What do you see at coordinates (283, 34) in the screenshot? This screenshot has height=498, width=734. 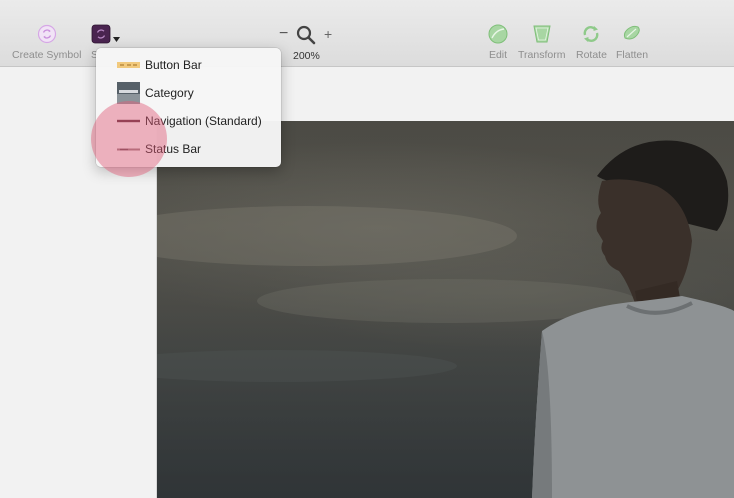 I see `zoom-out-button: −` at bounding box center [283, 34].